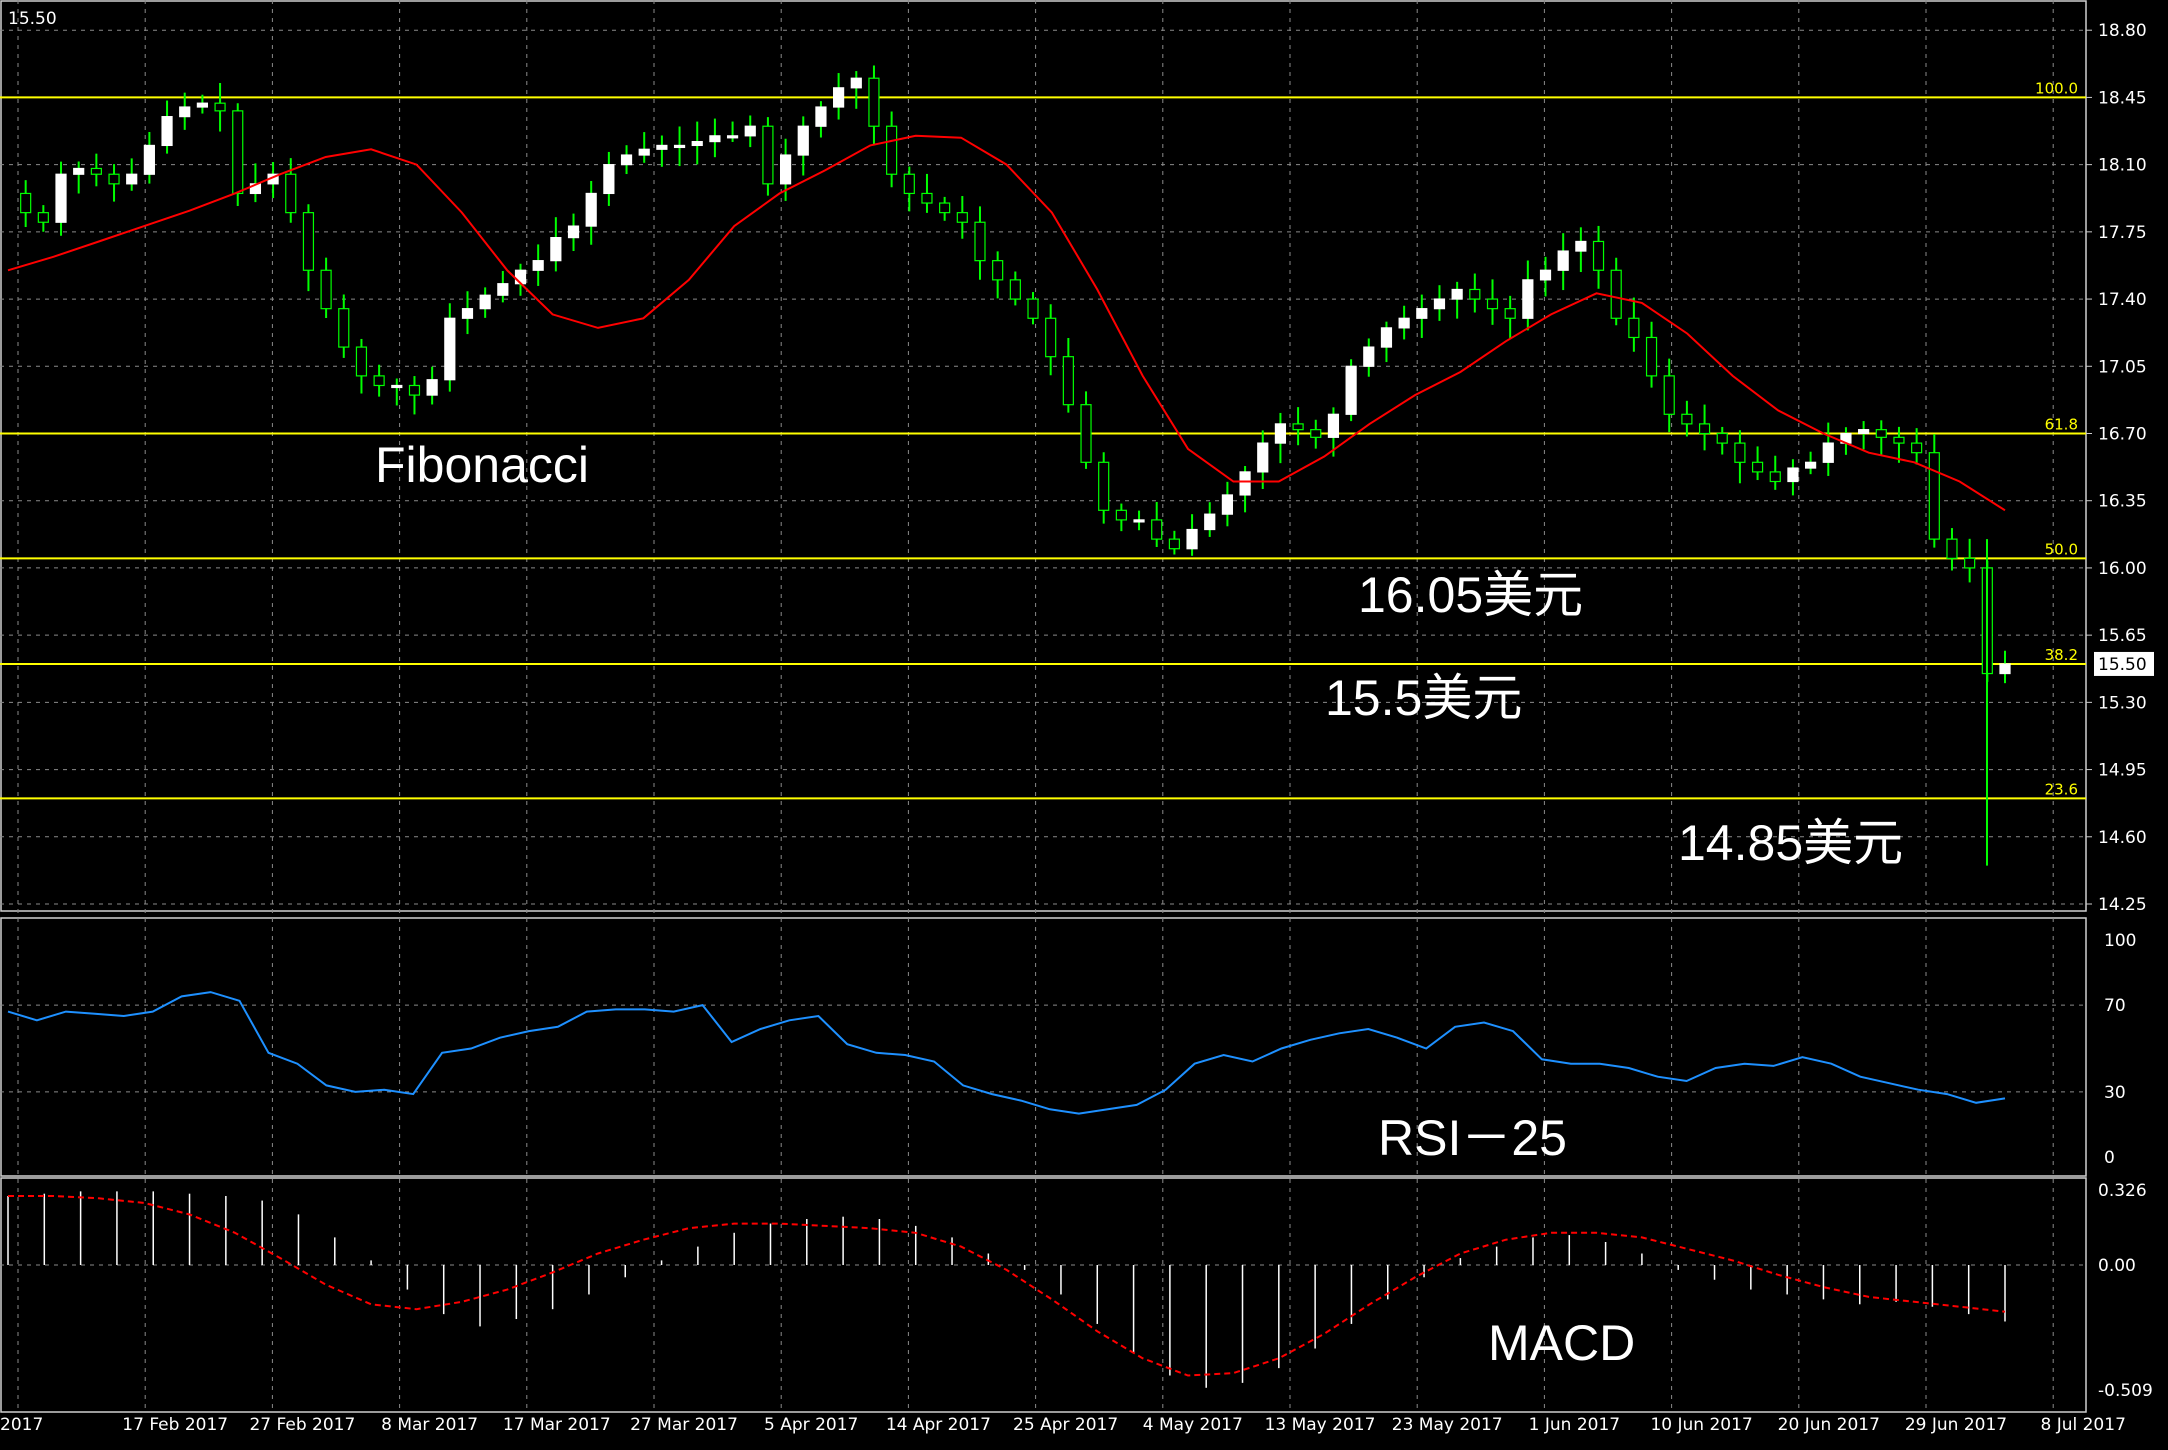 Image resolution: width=2168 pixels, height=1450 pixels. Describe the element at coordinates (2061, 549) in the screenshot. I see `fib-level-label: 50.0` at that location.